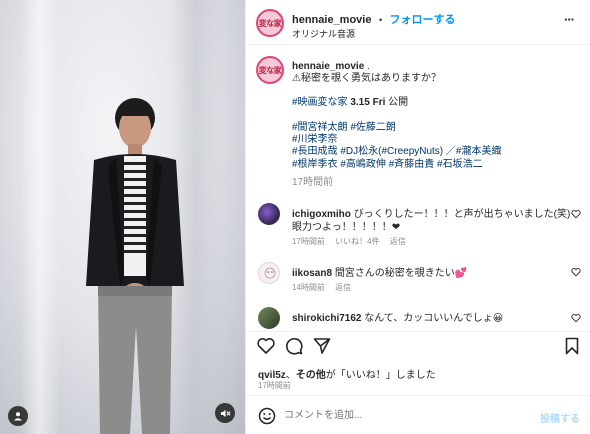 The width and height of the screenshot is (590, 434). I want to click on curtain-highlight, so click(40, 217).